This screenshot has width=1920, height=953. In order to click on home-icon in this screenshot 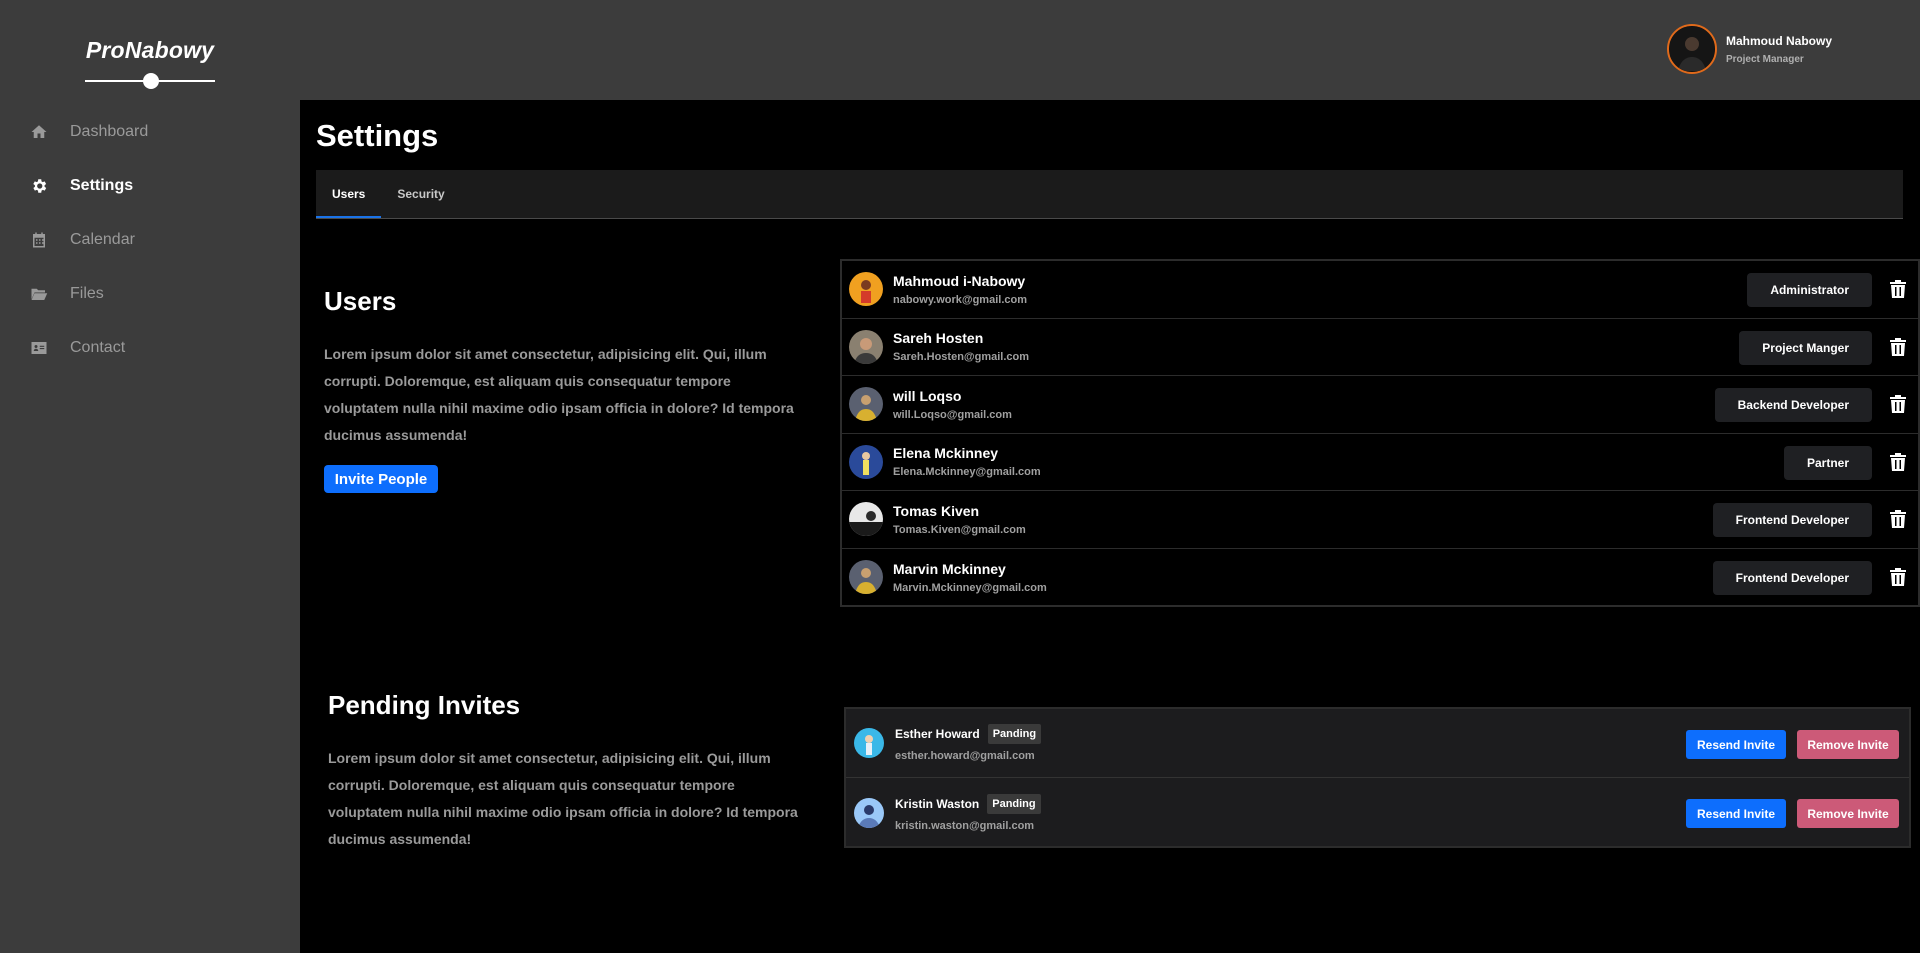, I will do `click(39, 132)`.